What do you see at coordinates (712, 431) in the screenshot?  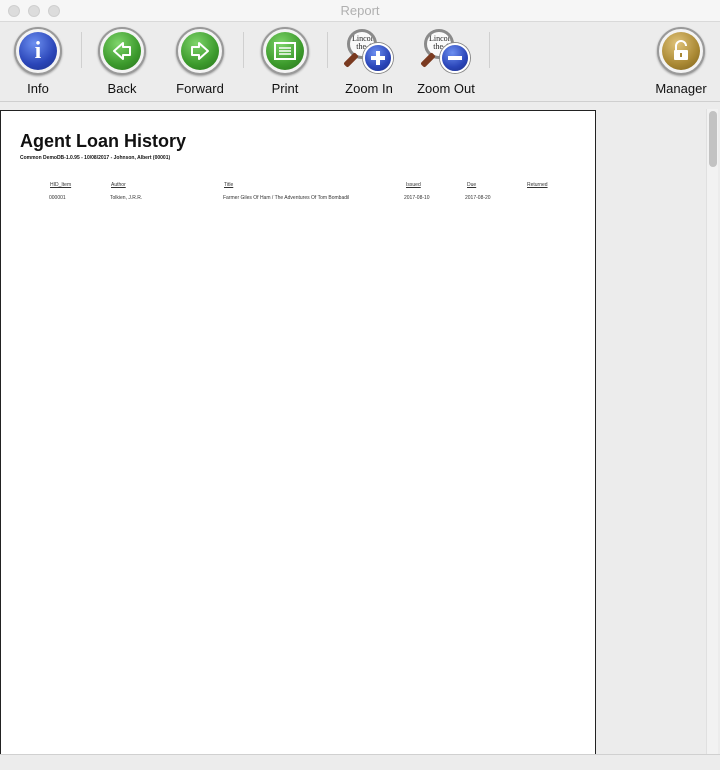 I see `vertical-scrollbar` at bounding box center [712, 431].